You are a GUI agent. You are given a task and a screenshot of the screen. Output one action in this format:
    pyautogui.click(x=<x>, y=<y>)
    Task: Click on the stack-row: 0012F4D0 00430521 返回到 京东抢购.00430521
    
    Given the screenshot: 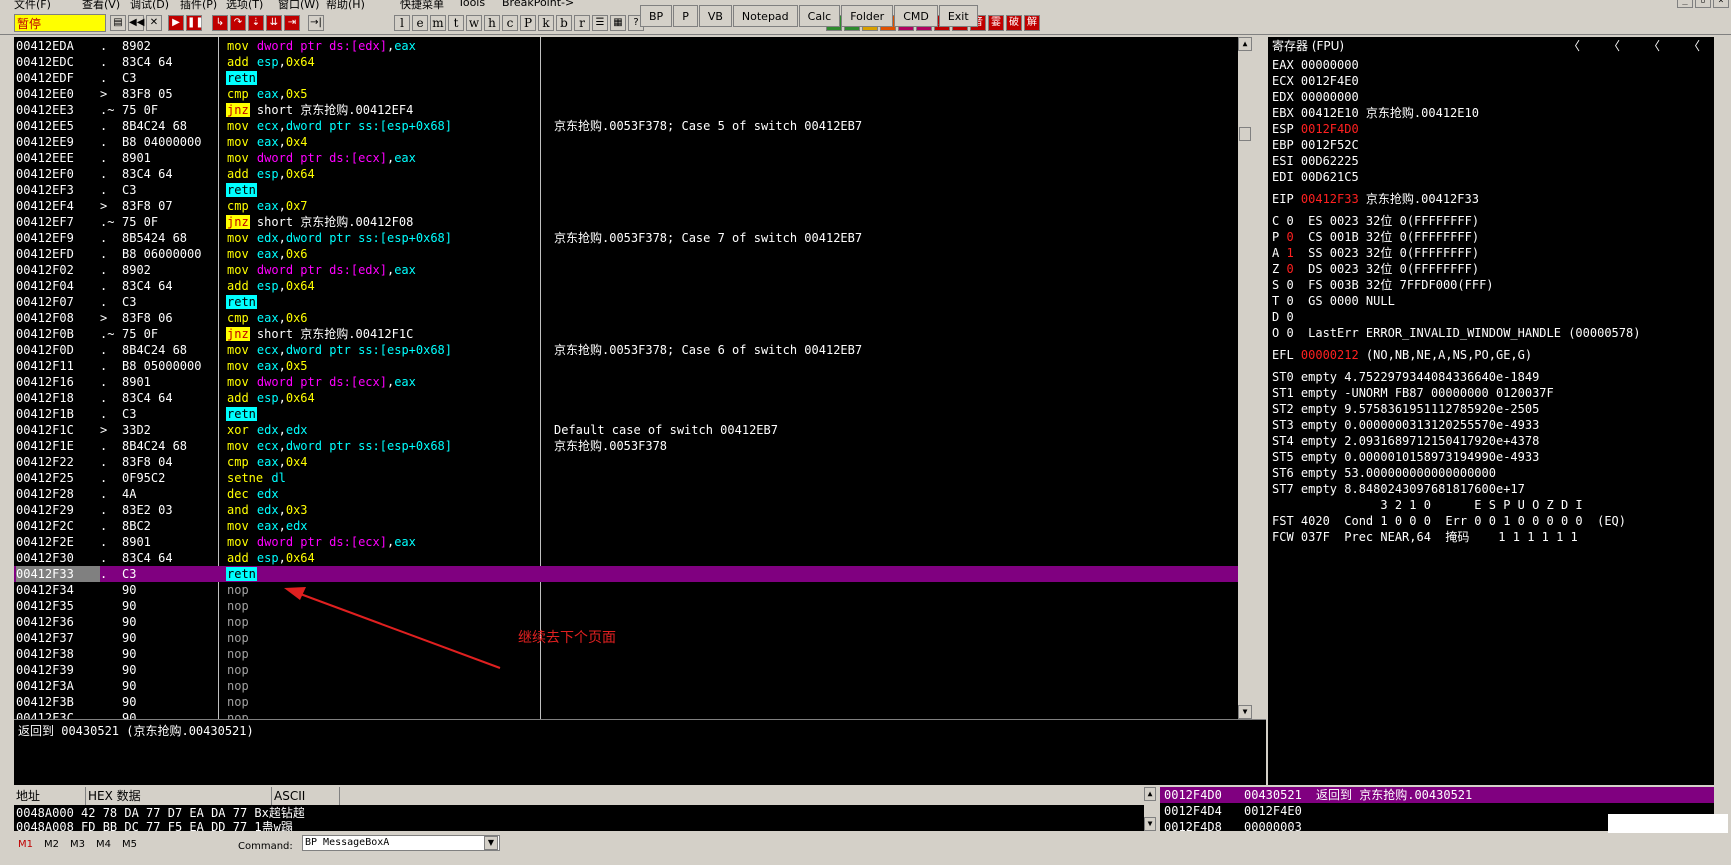 What is the action you would take?
    pyautogui.click(x=1437, y=795)
    